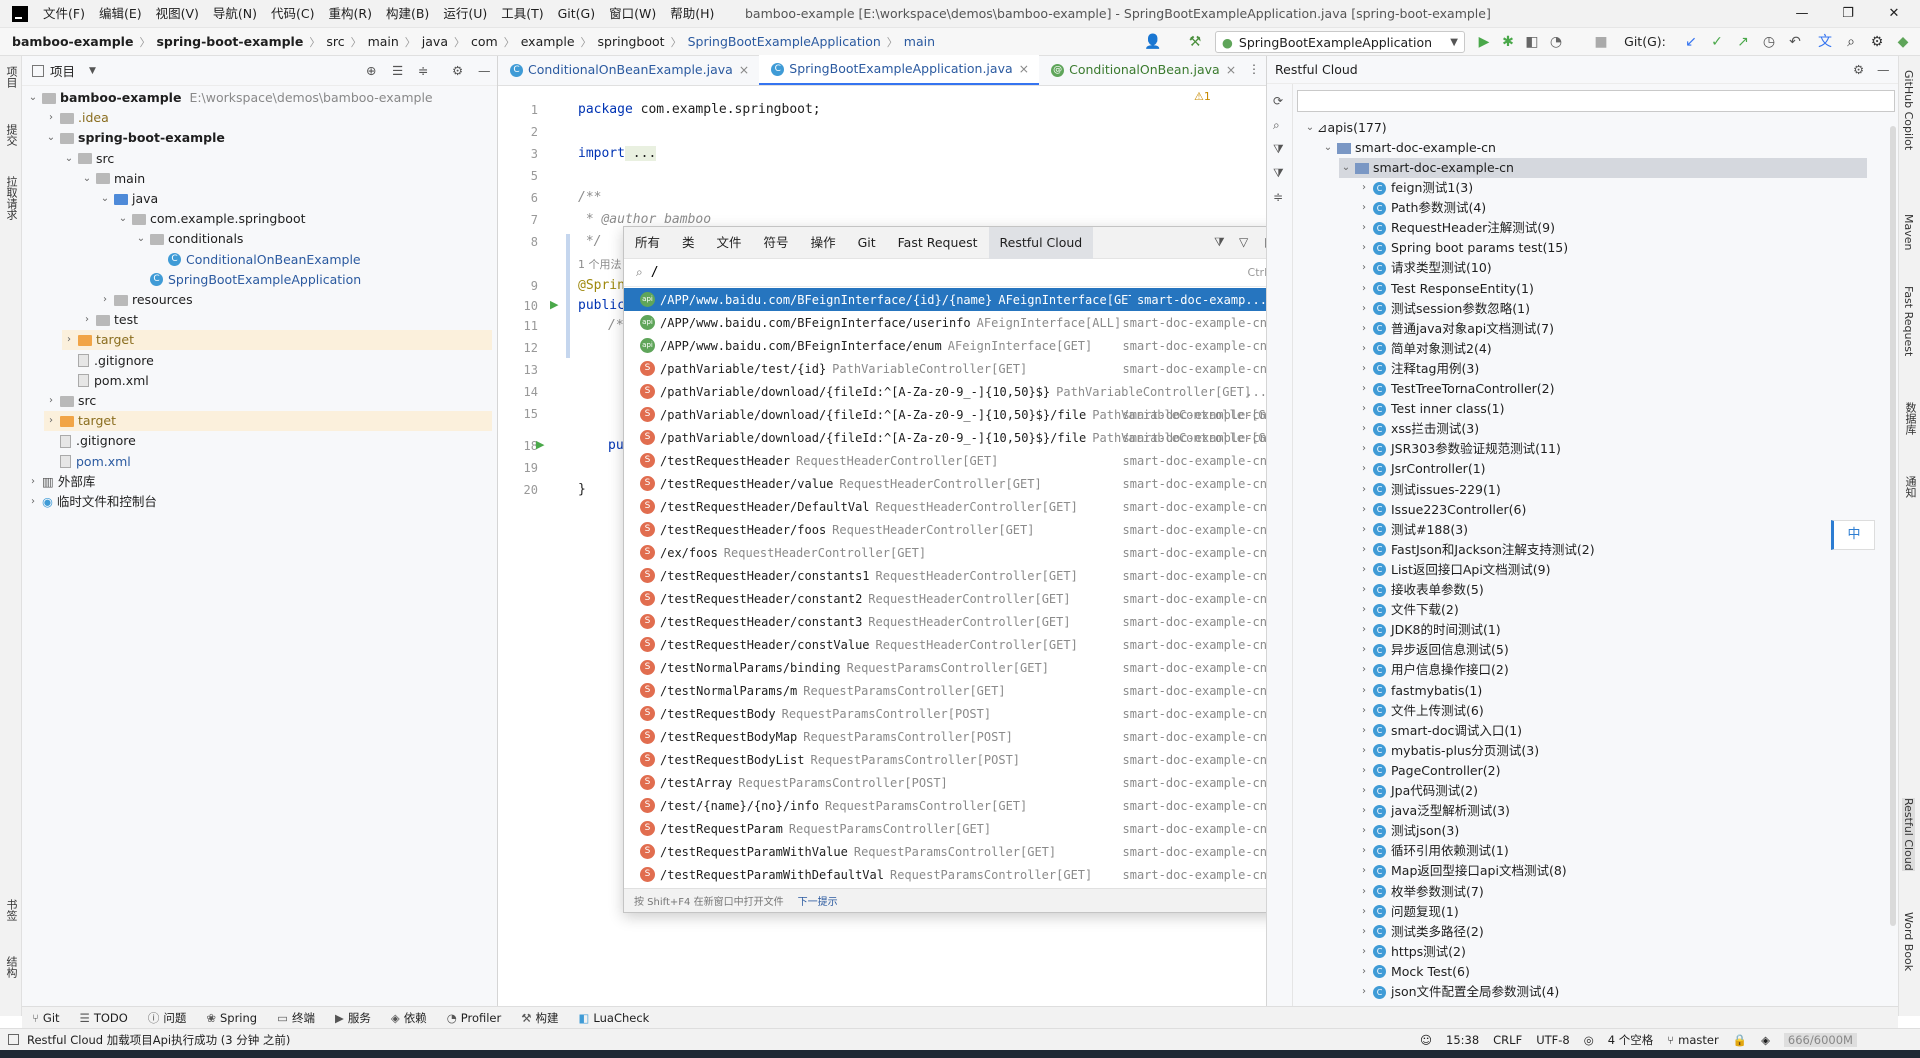 Image resolution: width=1920 pixels, height=1058 pixels. I want to click on refresh-icon: ⟳, so click(1278, 101).